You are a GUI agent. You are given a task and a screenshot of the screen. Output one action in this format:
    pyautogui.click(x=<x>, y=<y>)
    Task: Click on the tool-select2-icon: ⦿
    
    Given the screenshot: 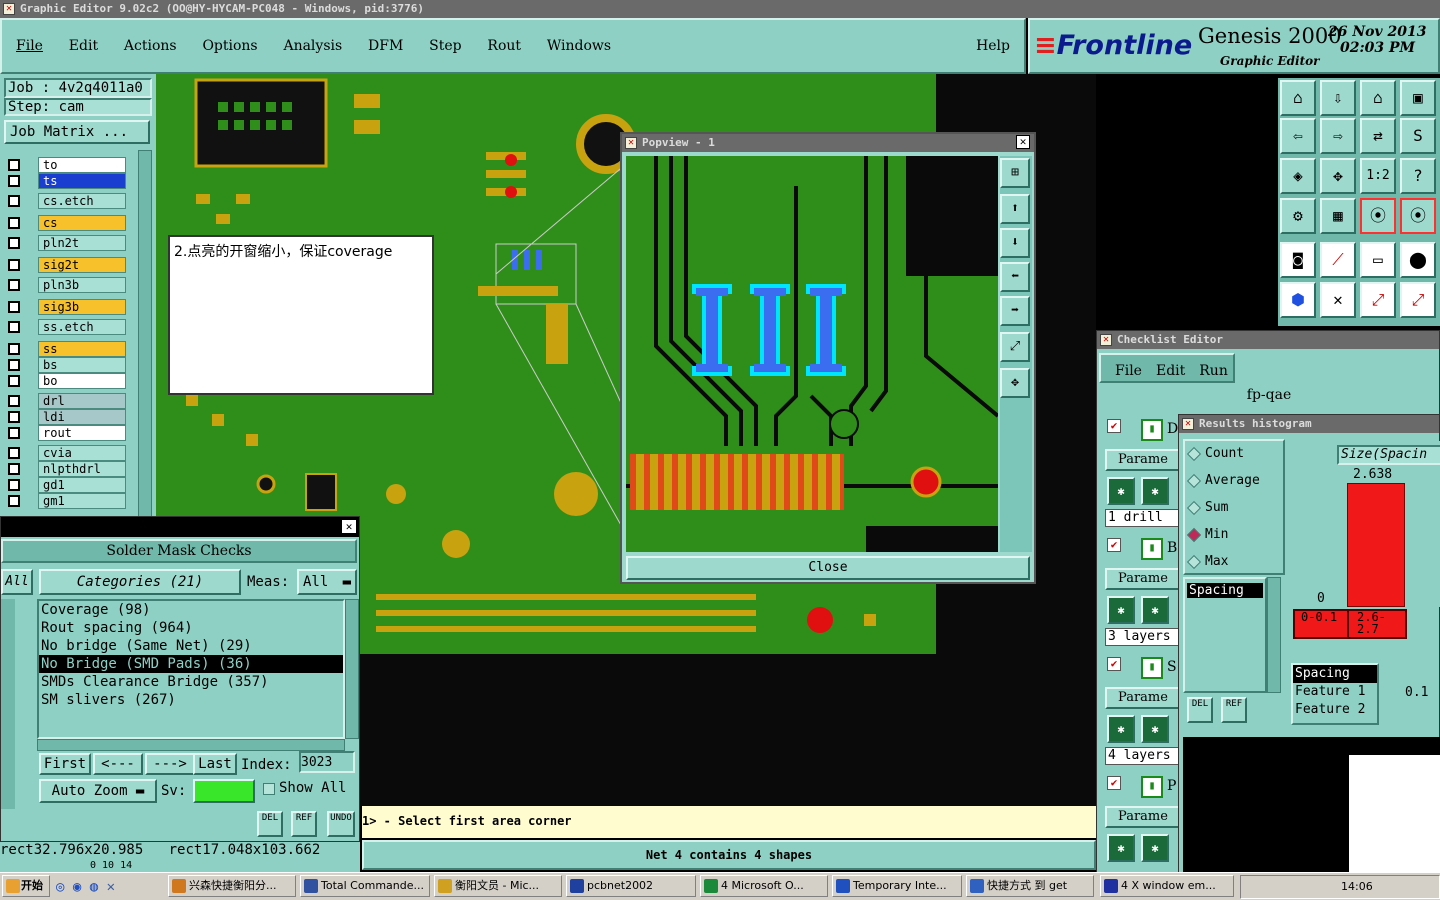 What is the action you would take?
    pyautogui.click(x=1418, y=216)
    